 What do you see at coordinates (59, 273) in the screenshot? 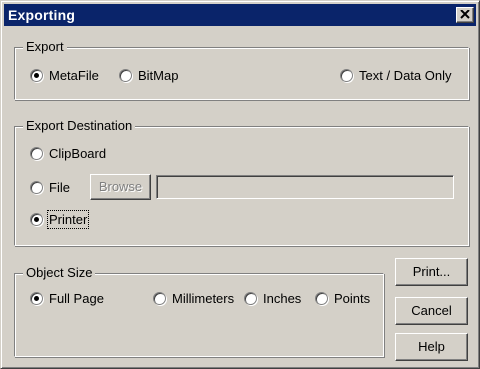
I see `object-size-caption: Object Size` at bounding box center [59, 273].